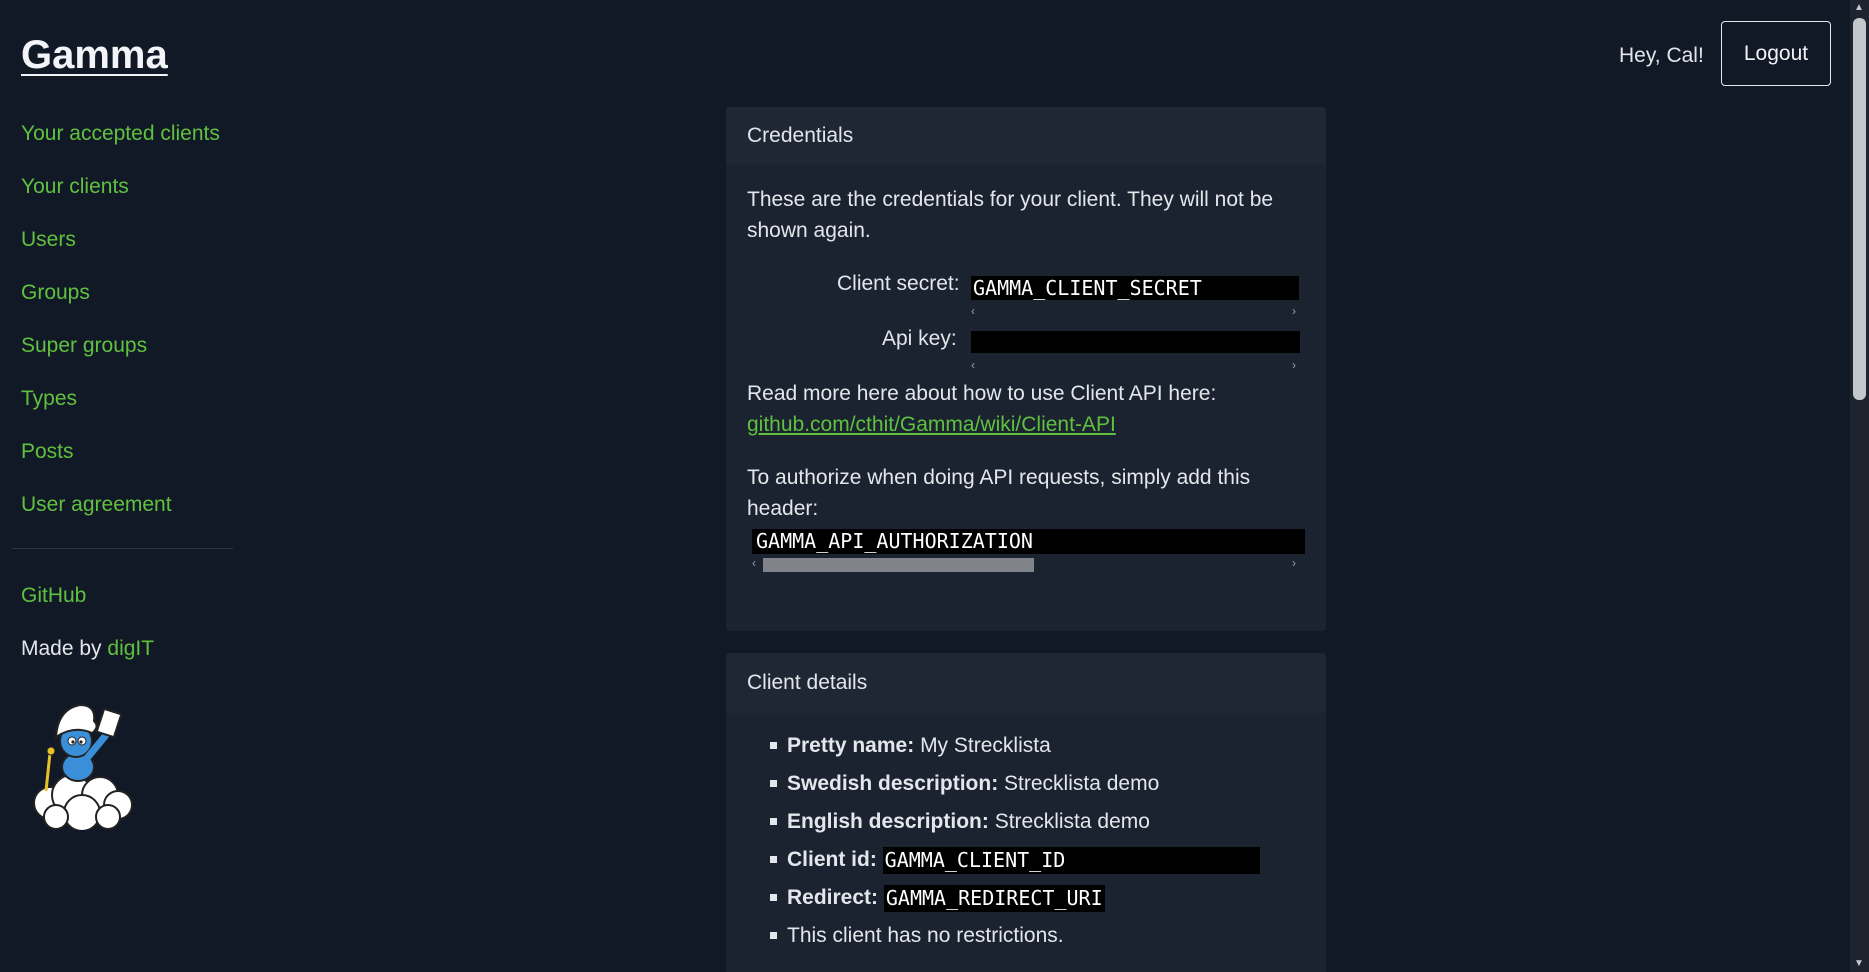  What do you see at coordinates (61, 648) in the screenshot?
I see `made-by-prefix: Made by` at bounding box center [61, 648].